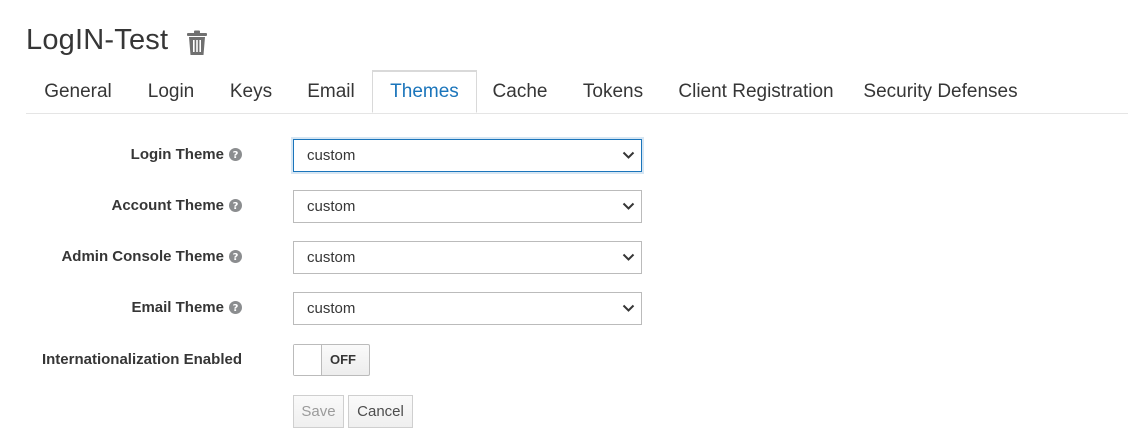  I want to click on tab-tokens: Tokens, so click(613, 91).